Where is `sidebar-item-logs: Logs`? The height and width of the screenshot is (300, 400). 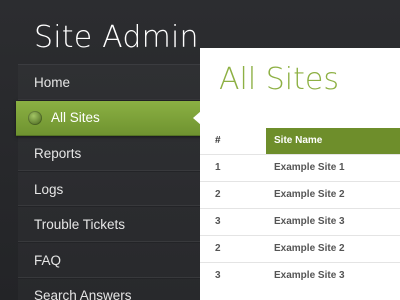
sidebar-item-logs: Logs is located at coordinates (111, 190).